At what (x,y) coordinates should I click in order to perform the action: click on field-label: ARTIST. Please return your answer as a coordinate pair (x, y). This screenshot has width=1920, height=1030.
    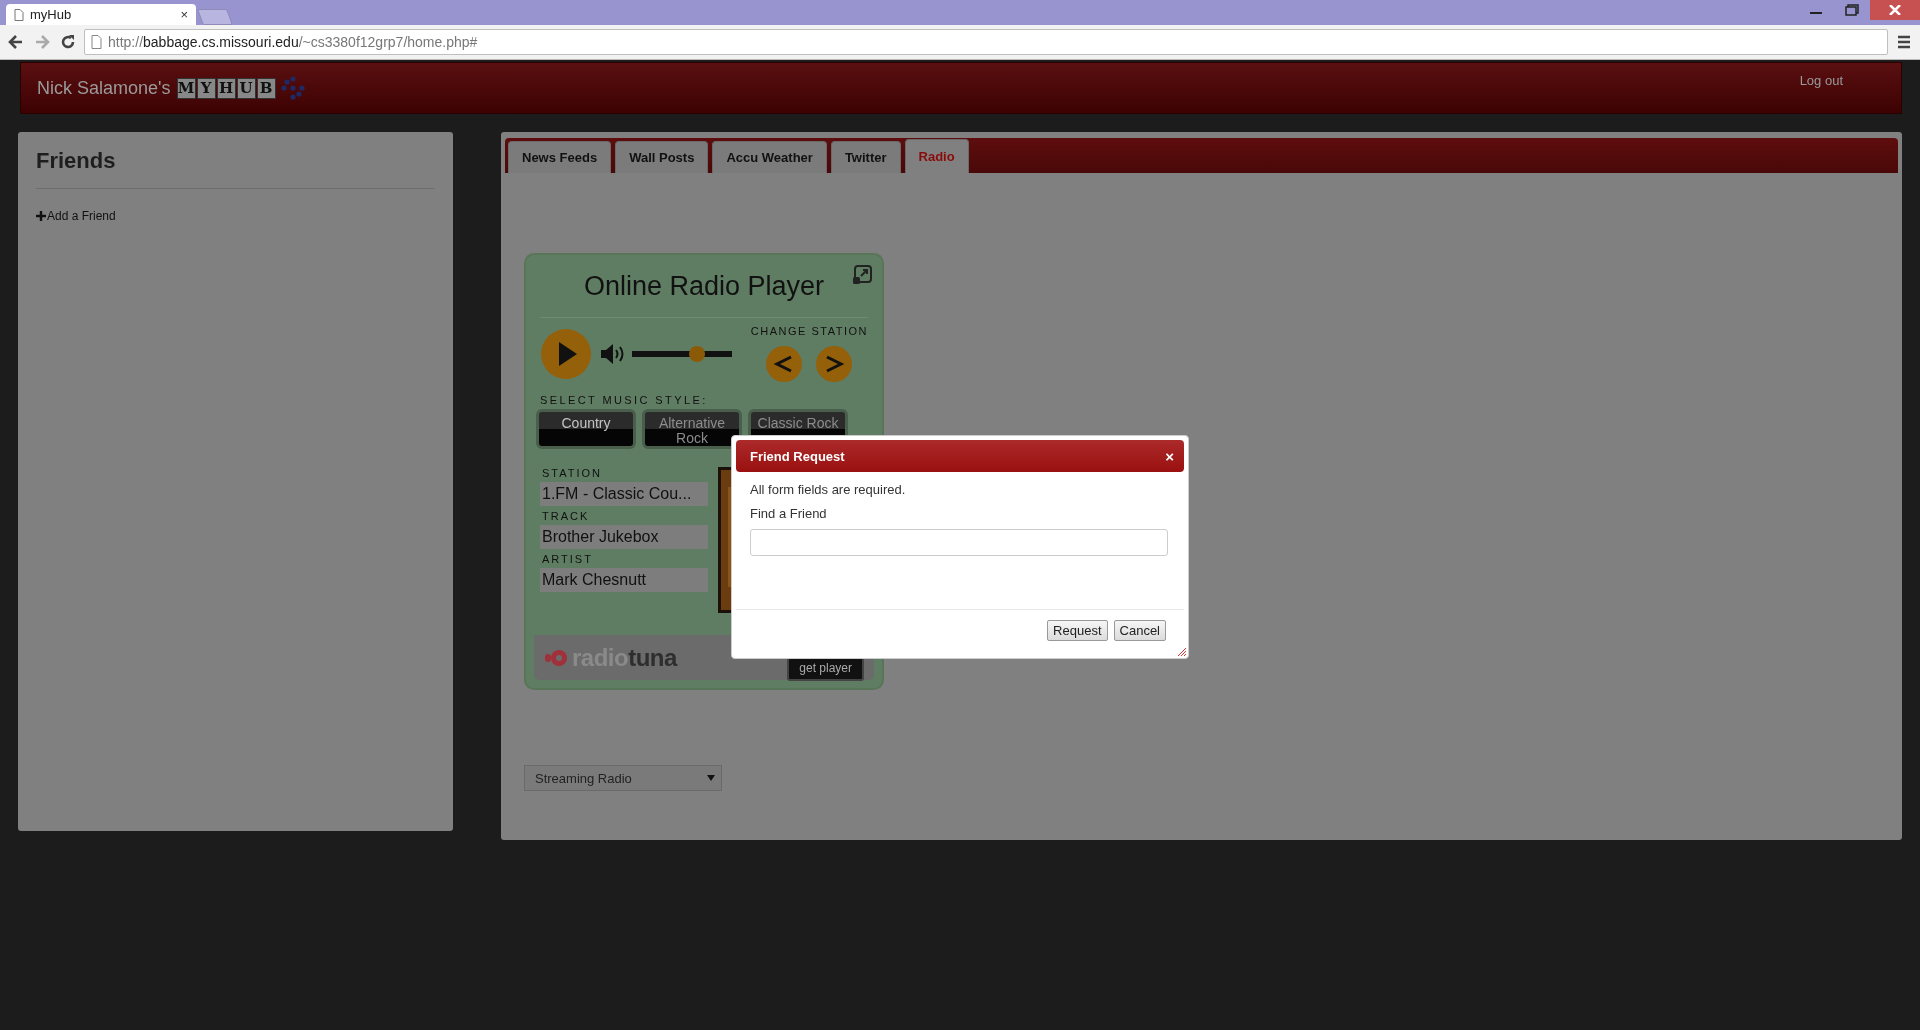
    Looking at the image, I should click on (568, 559).